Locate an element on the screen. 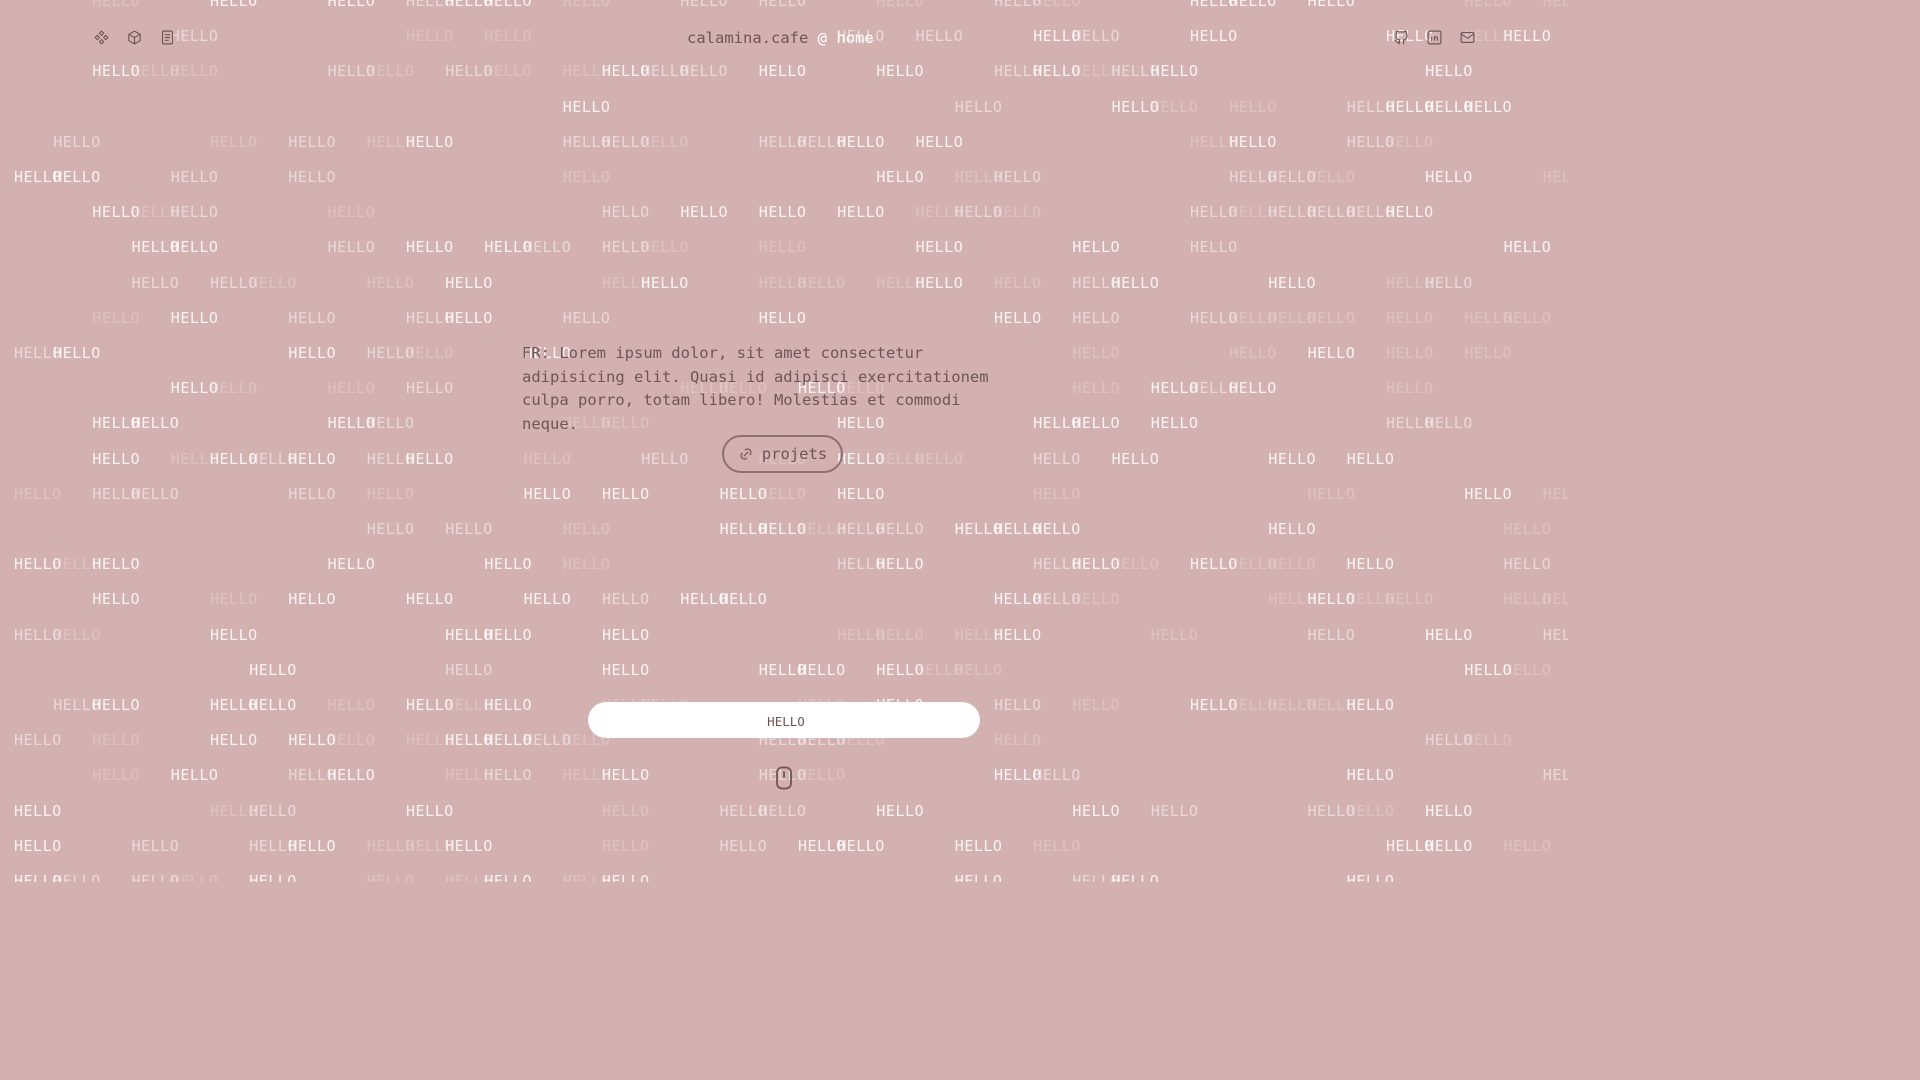 The image size is (1920, 1080). linkedin-icon is located at coordinates (1434, 37).